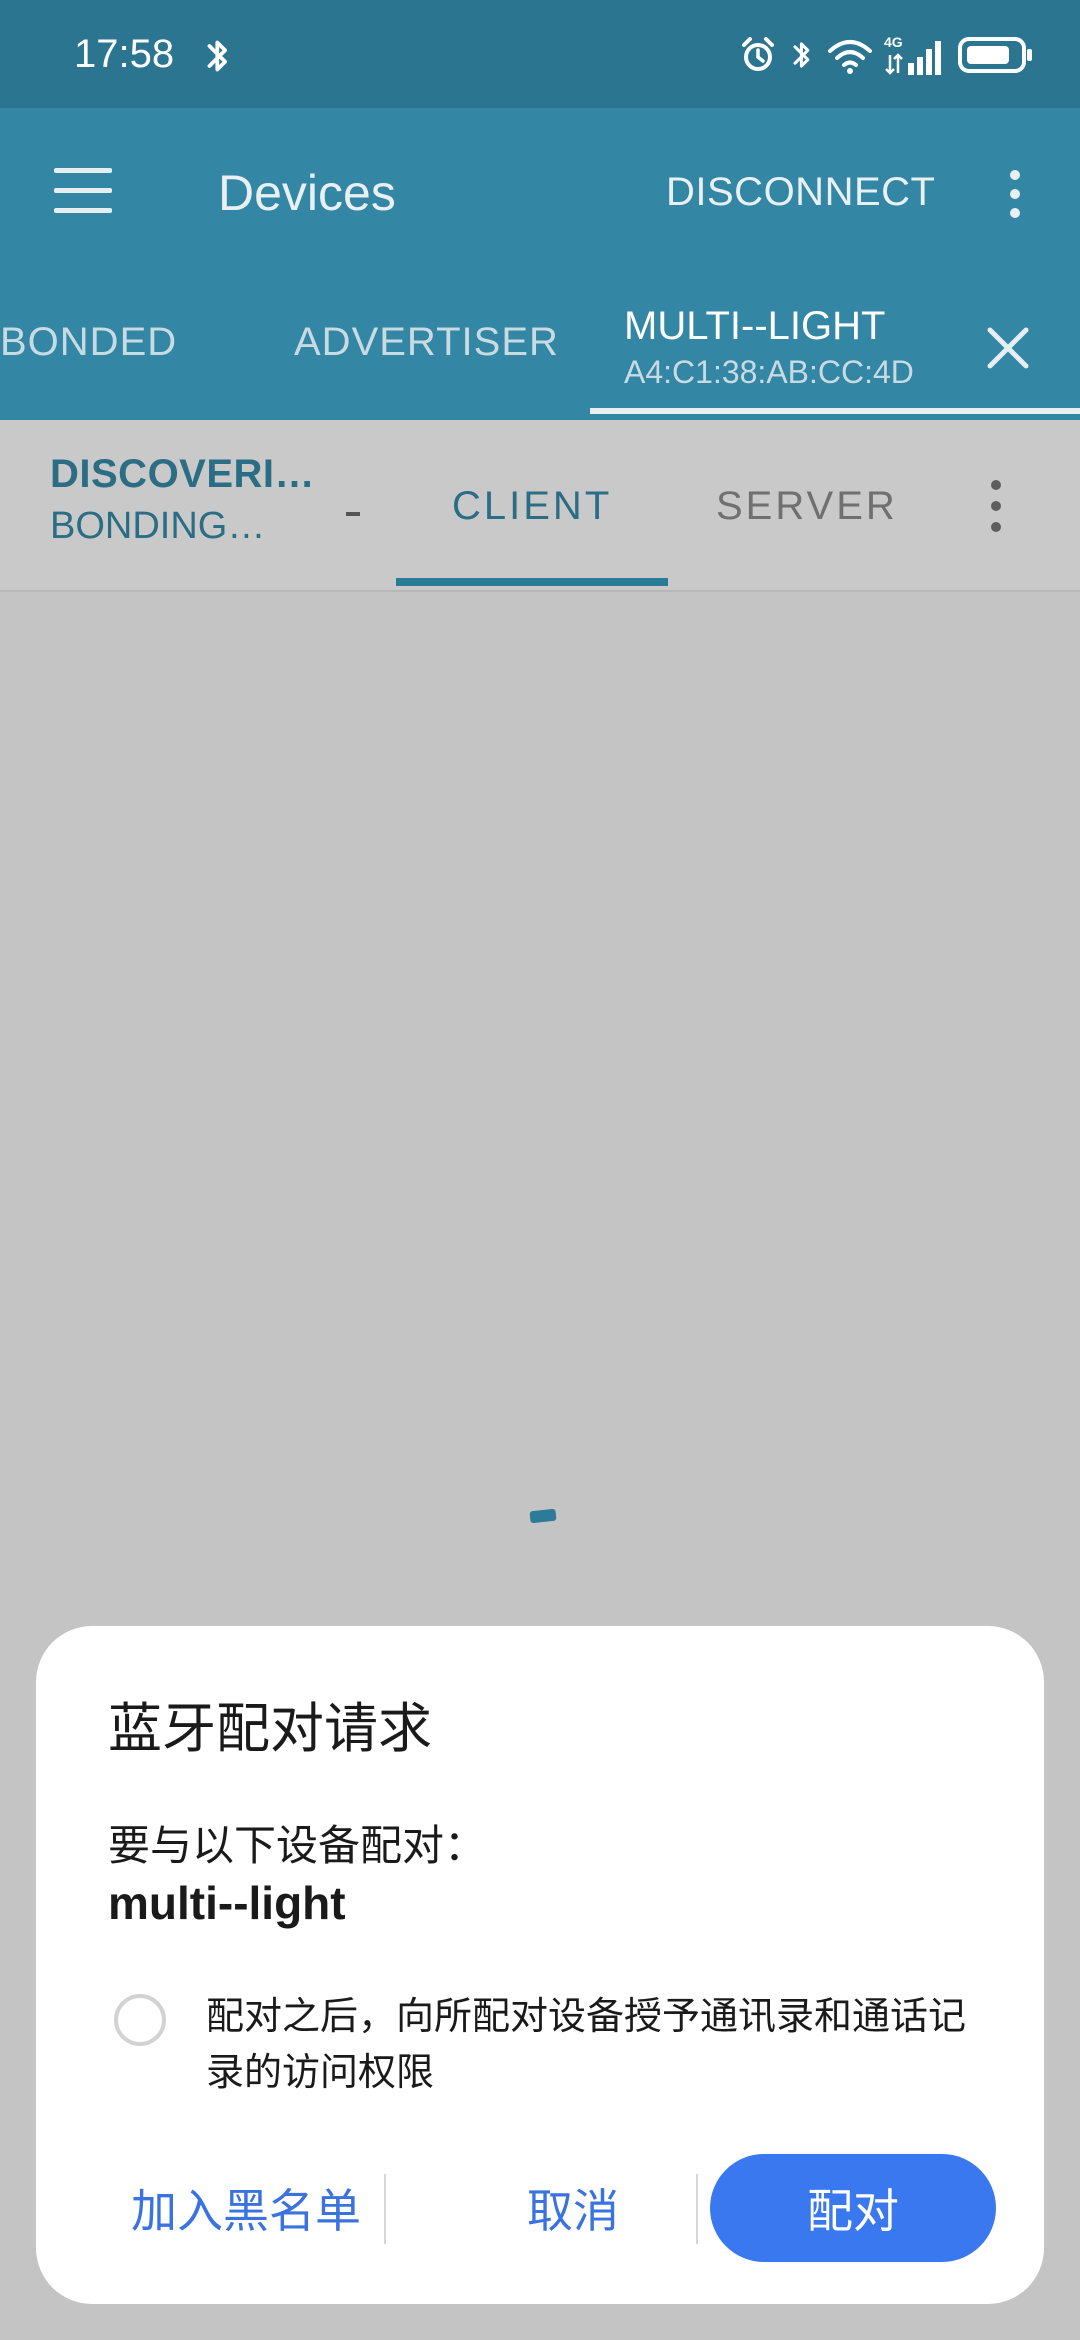 This screenshot has height=2340, width=1080. What do you see at coordinates (1008, 348) in the screenshot?
I see `close-icon` at bounding box center [1008, 348].